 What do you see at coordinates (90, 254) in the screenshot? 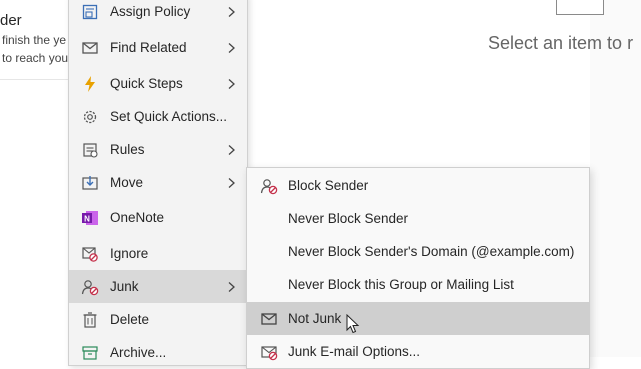
I see `ignore-icon` at bounding box center [90, 254].